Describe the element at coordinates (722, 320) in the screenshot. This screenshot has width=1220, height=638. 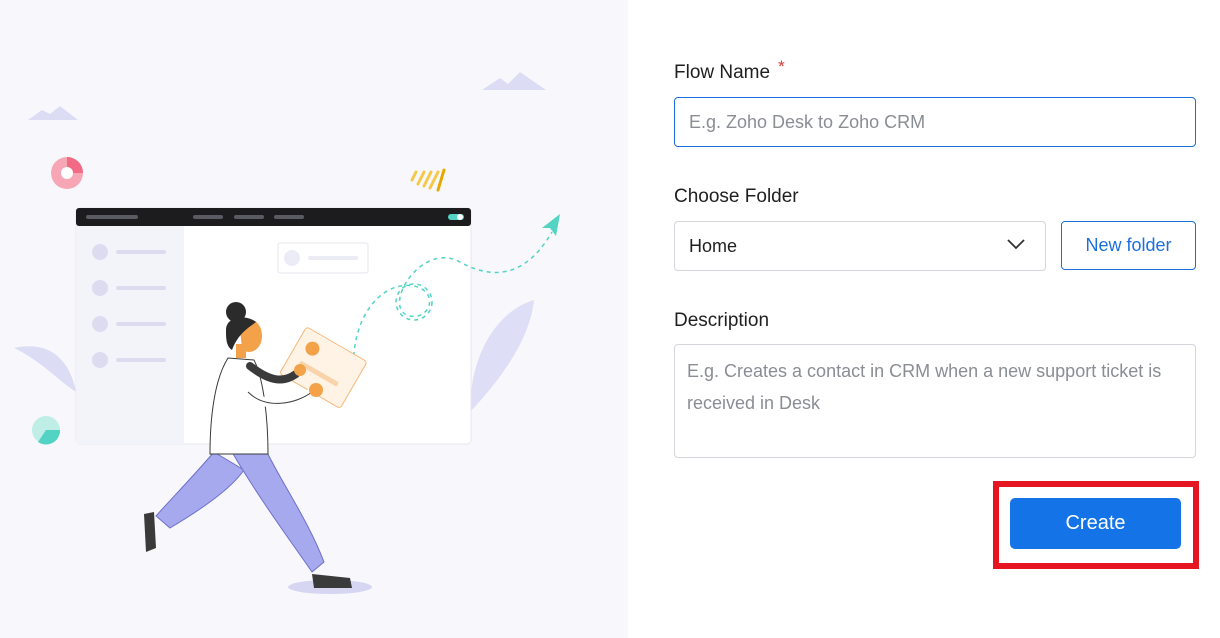
I see `description-label: Description` at that location.